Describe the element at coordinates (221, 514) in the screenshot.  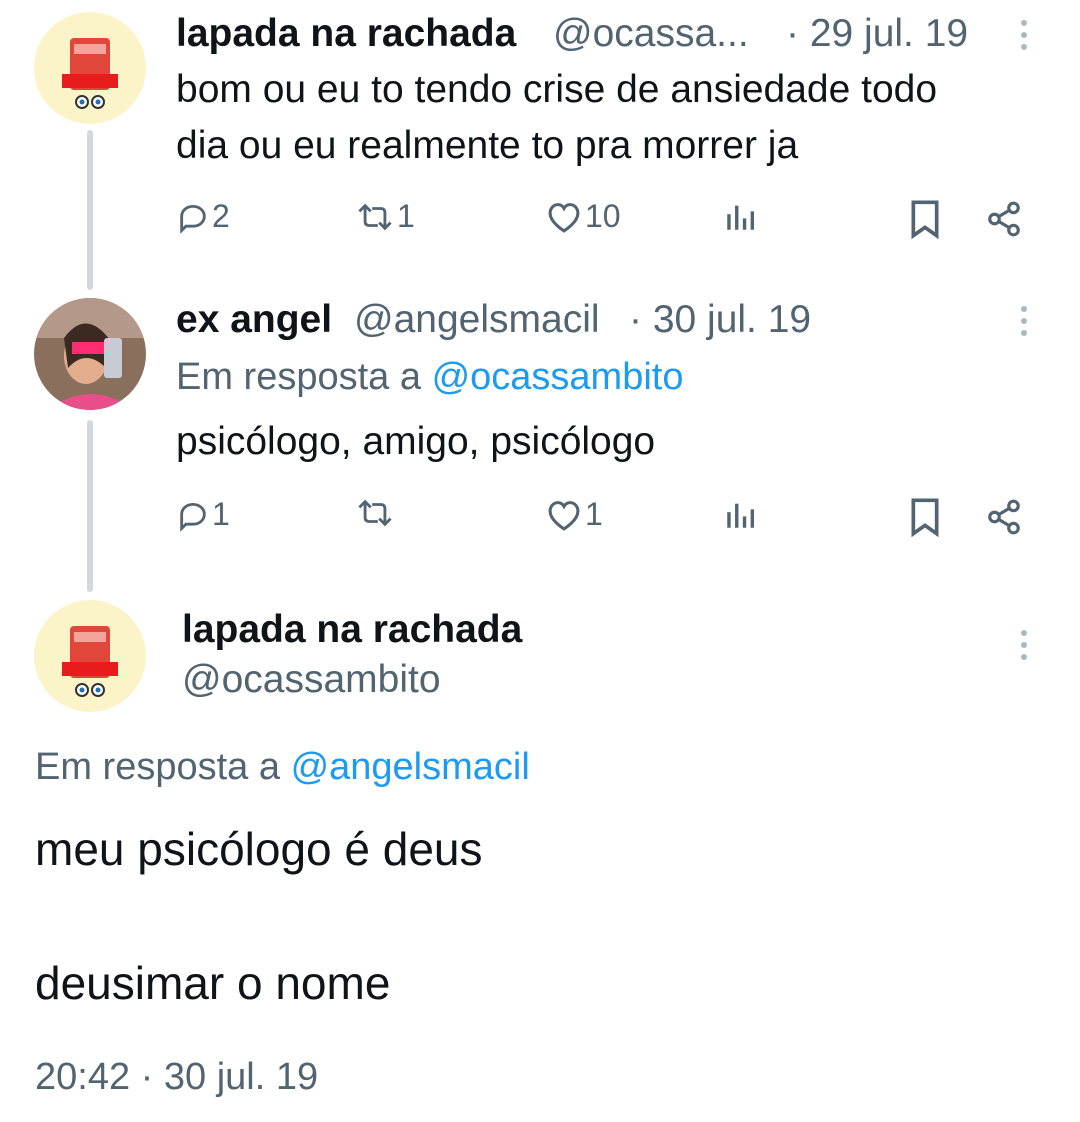
I see `reply-count: 1` at that location.